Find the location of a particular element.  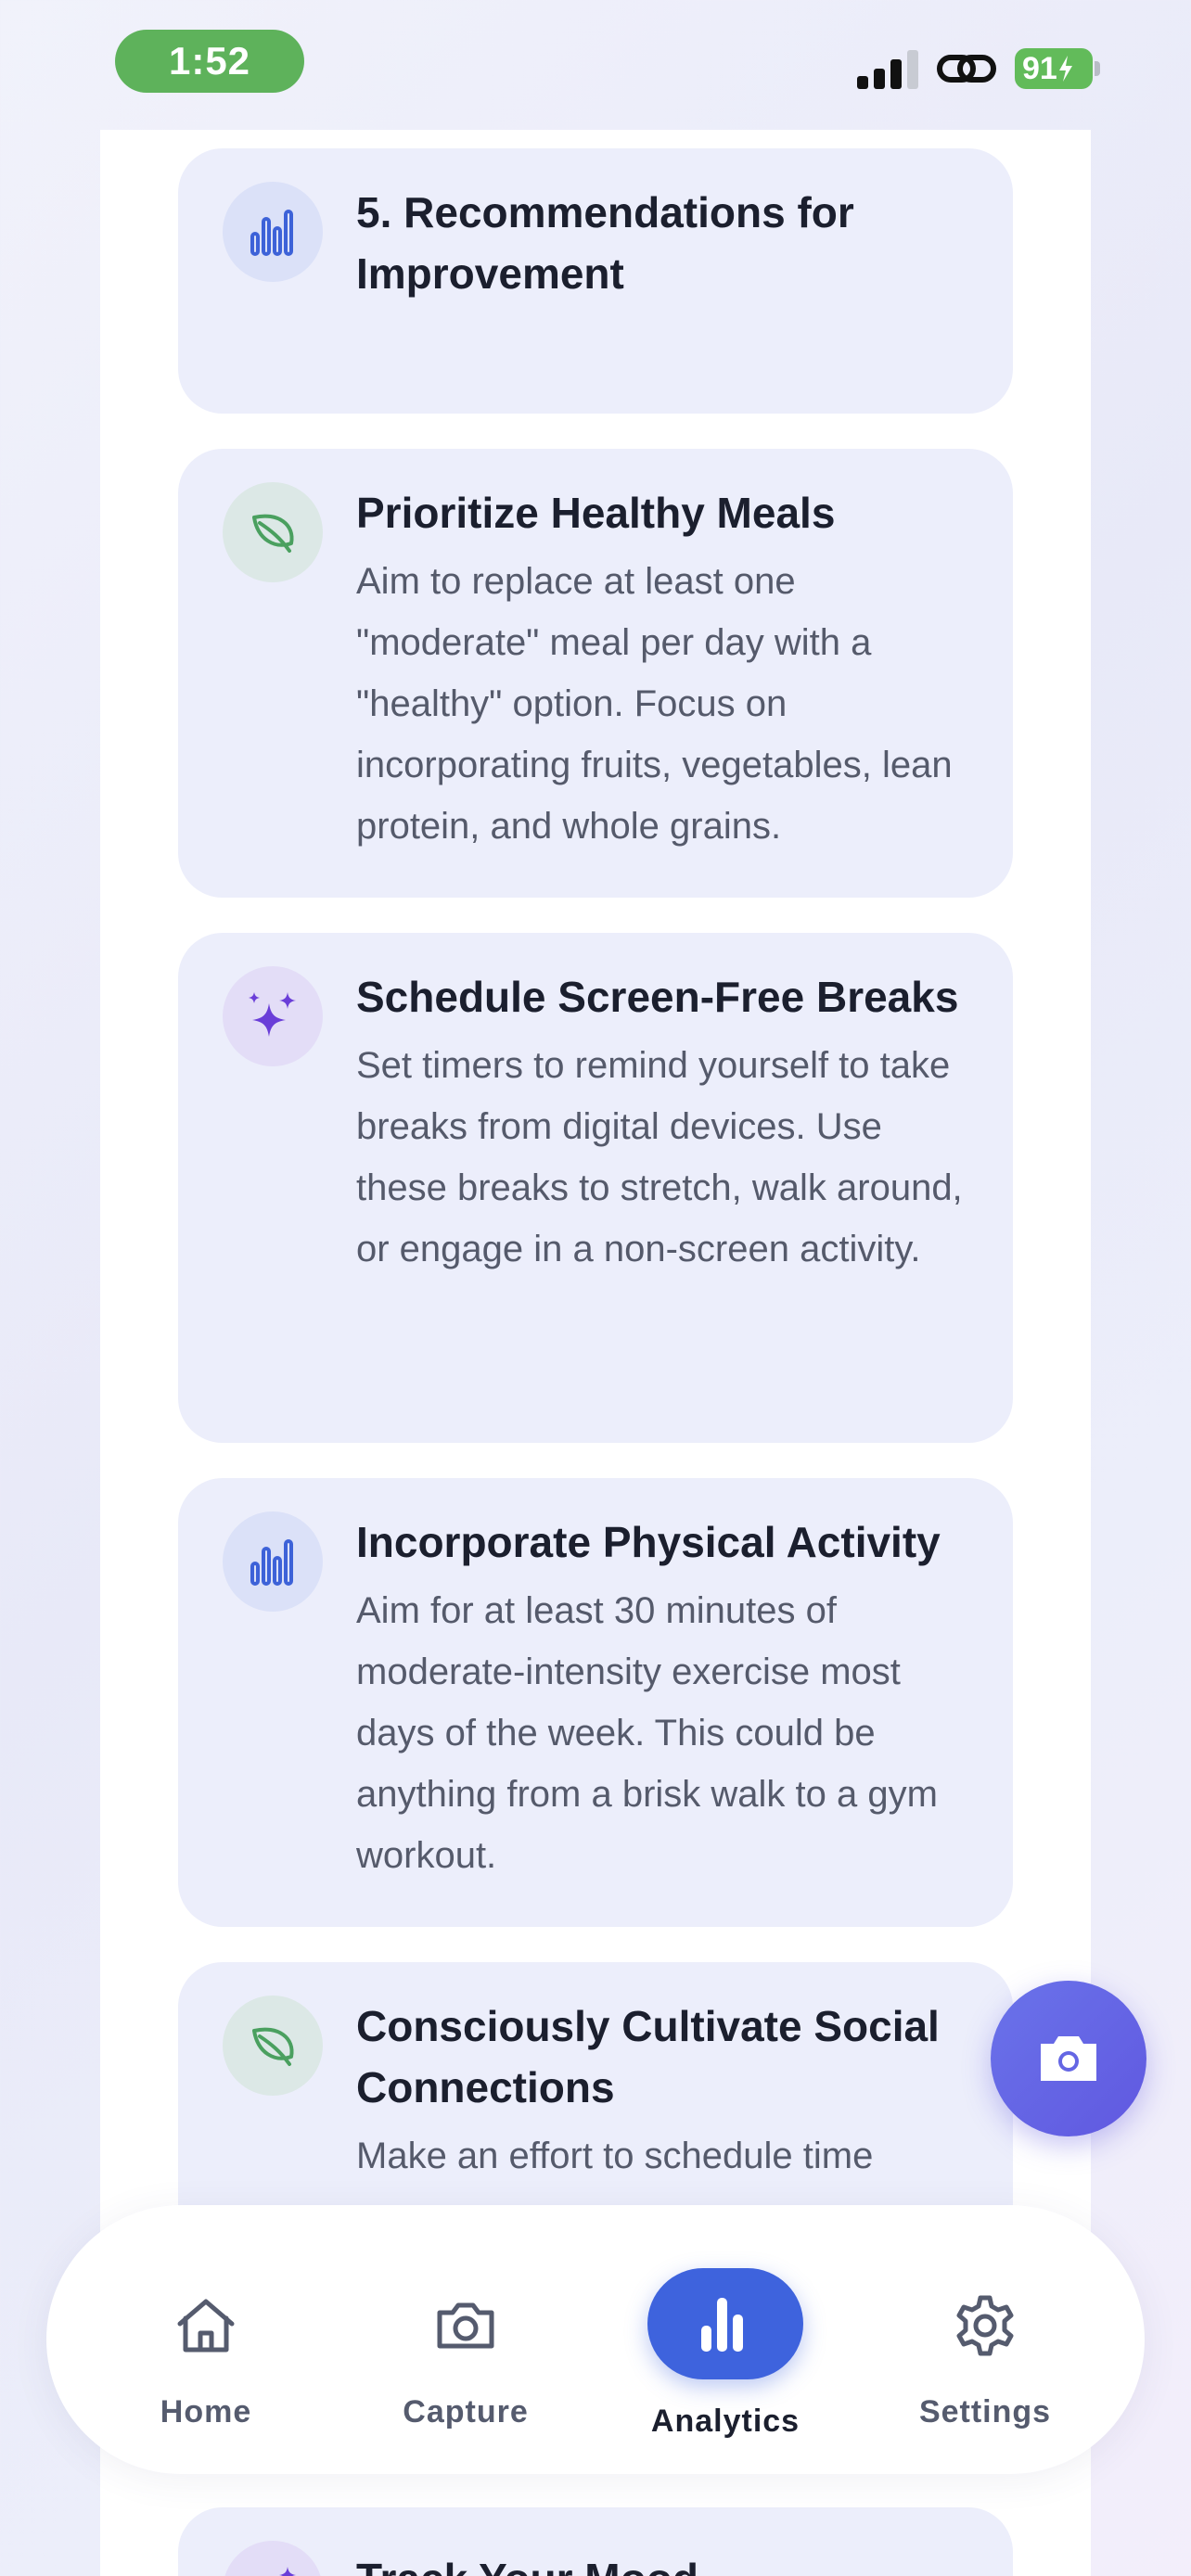

tab-label: Analytics is located at coordinates (725, 2421).